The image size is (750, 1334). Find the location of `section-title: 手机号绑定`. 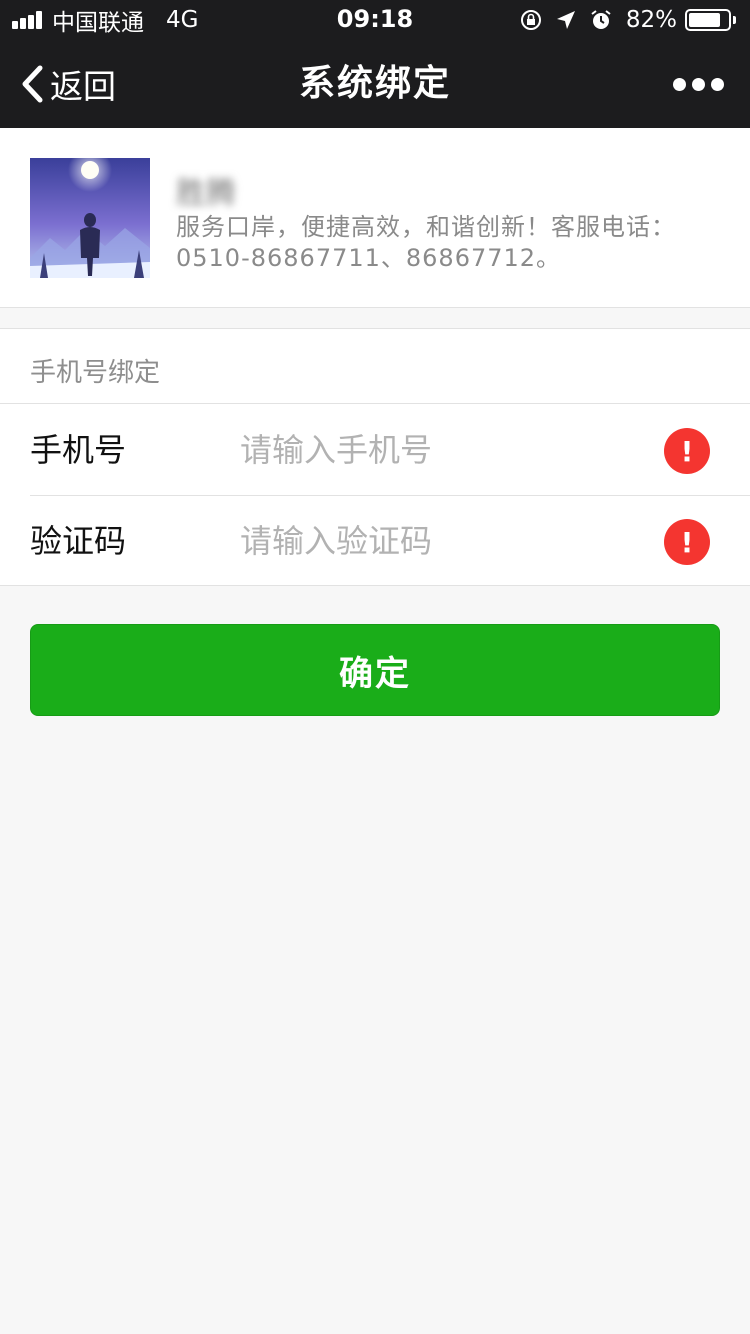

section-title: 手机号绑定 is located at coordinates (95, 373).